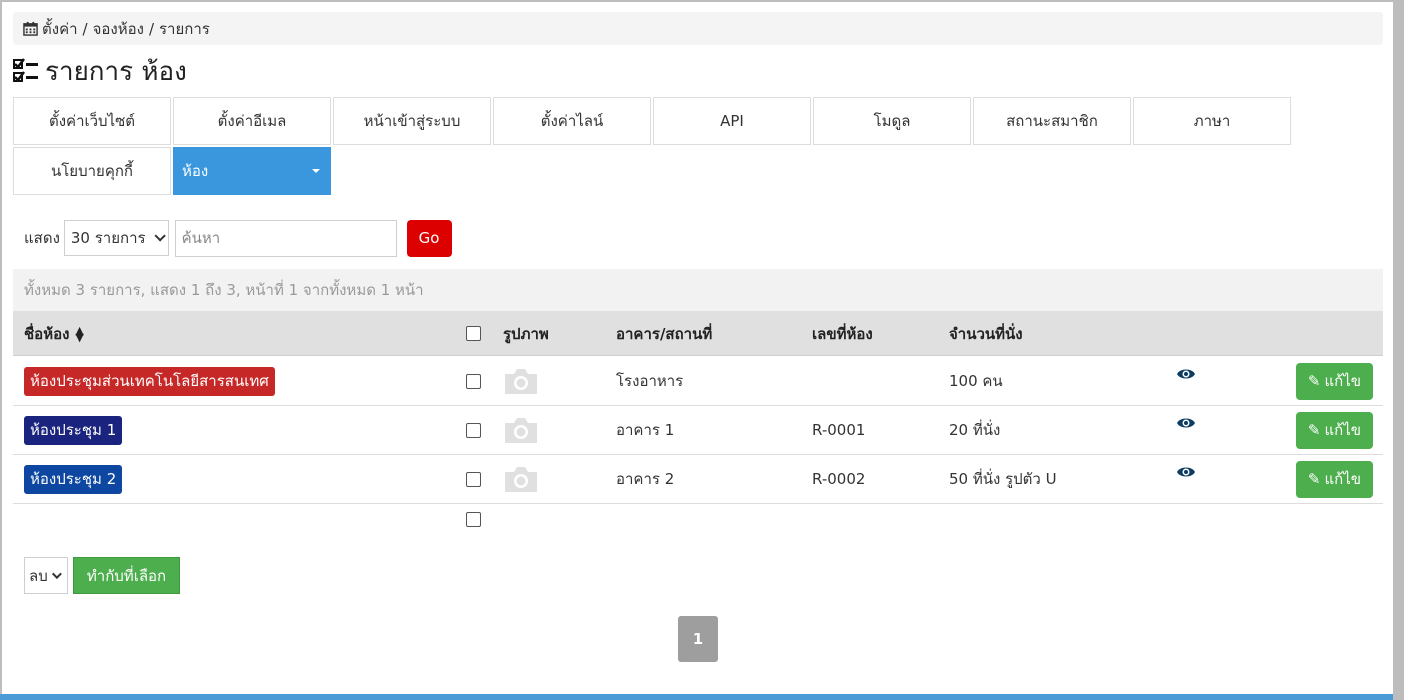 This screenshot has height=700, width=1404. I want to click on tab-cookie-policy: นโยบายคุกกี้, so click(92, 171).